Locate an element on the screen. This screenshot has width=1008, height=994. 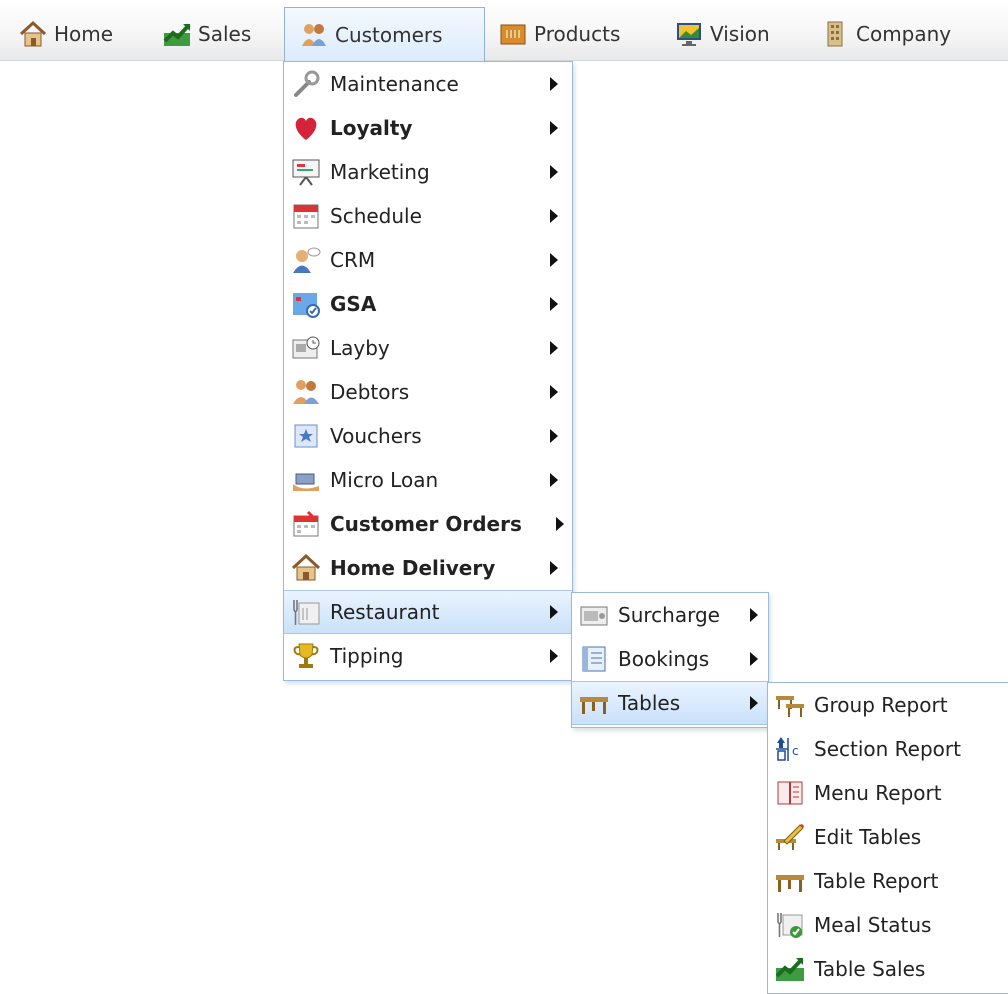
menu-item-group-report: Group Report is located at coordinates (888, 705).